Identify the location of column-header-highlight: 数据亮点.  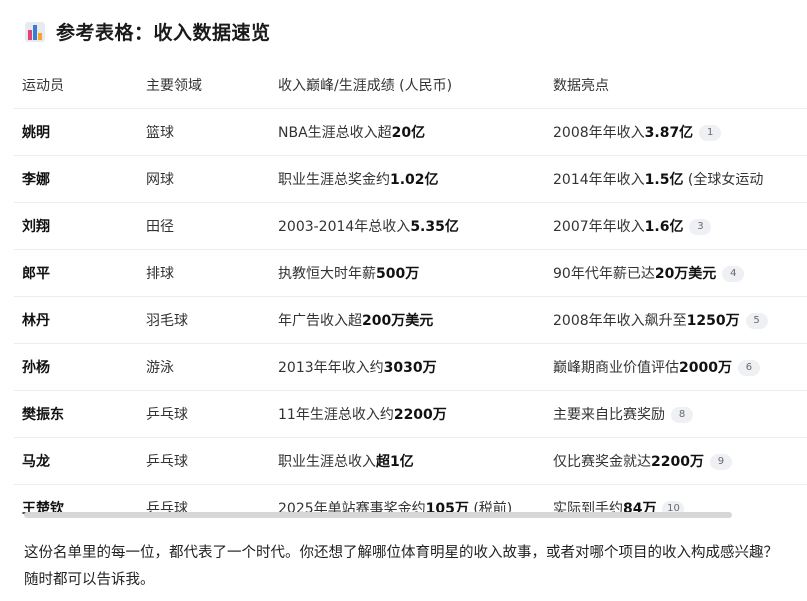
(676, 85).